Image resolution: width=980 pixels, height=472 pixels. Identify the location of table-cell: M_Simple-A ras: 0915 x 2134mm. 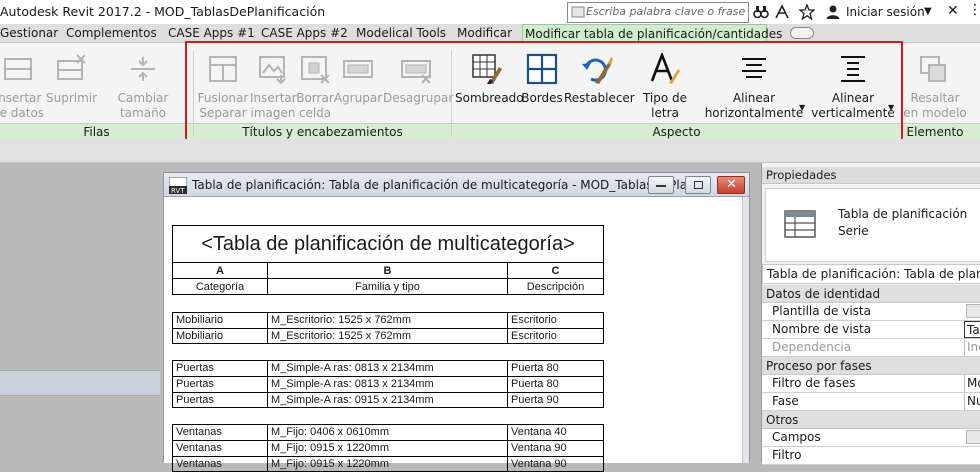
(388, 400).